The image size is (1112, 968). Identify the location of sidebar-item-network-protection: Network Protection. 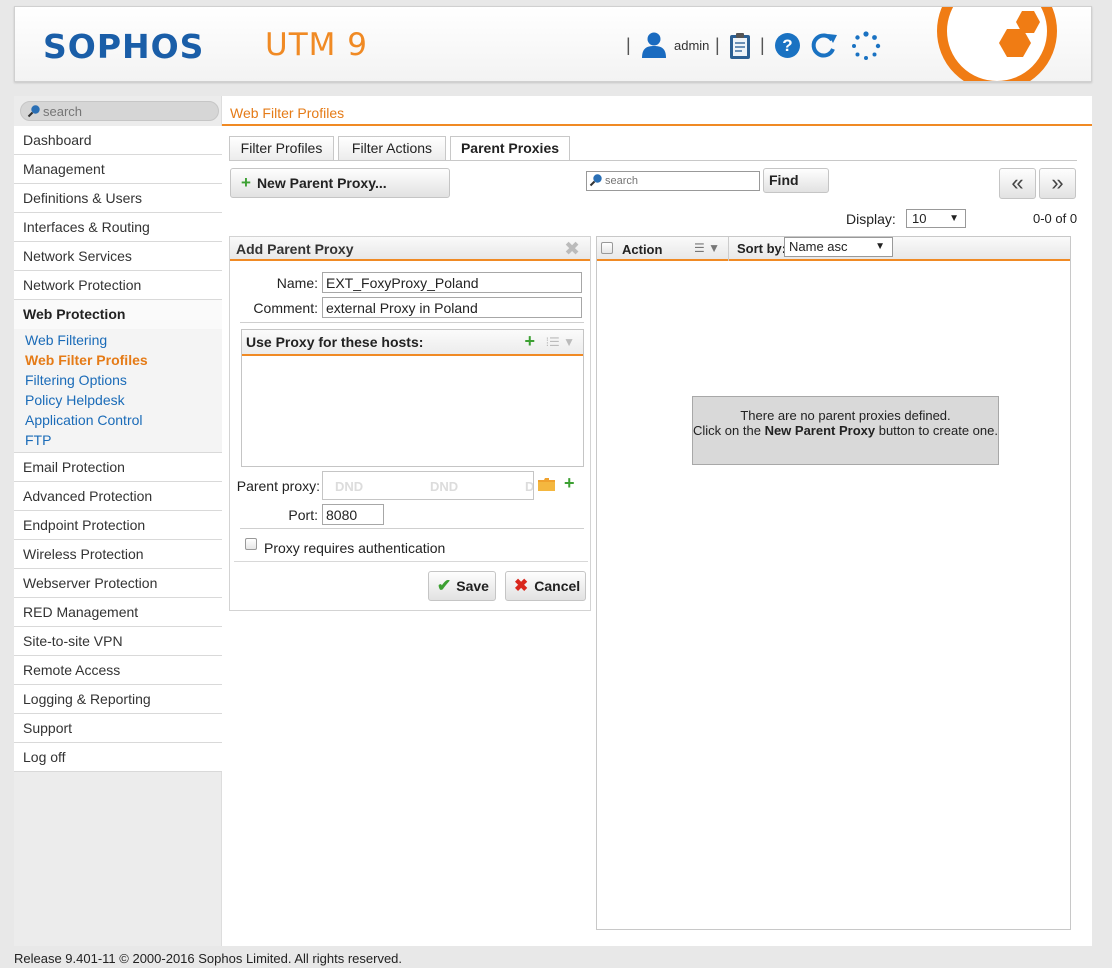
(118, 285).